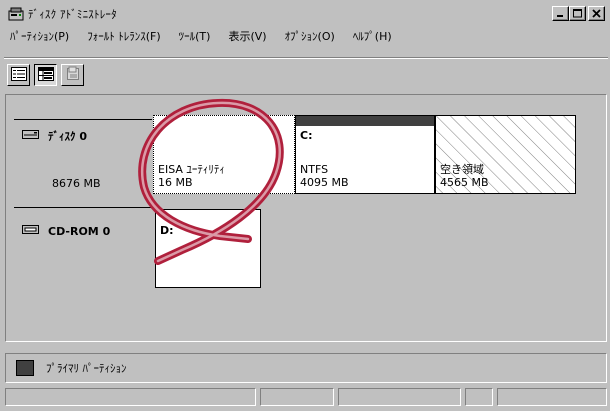 The height and width of the screenshot is (411, 610). I want to click on volumes-view-button, so click(18, 75).